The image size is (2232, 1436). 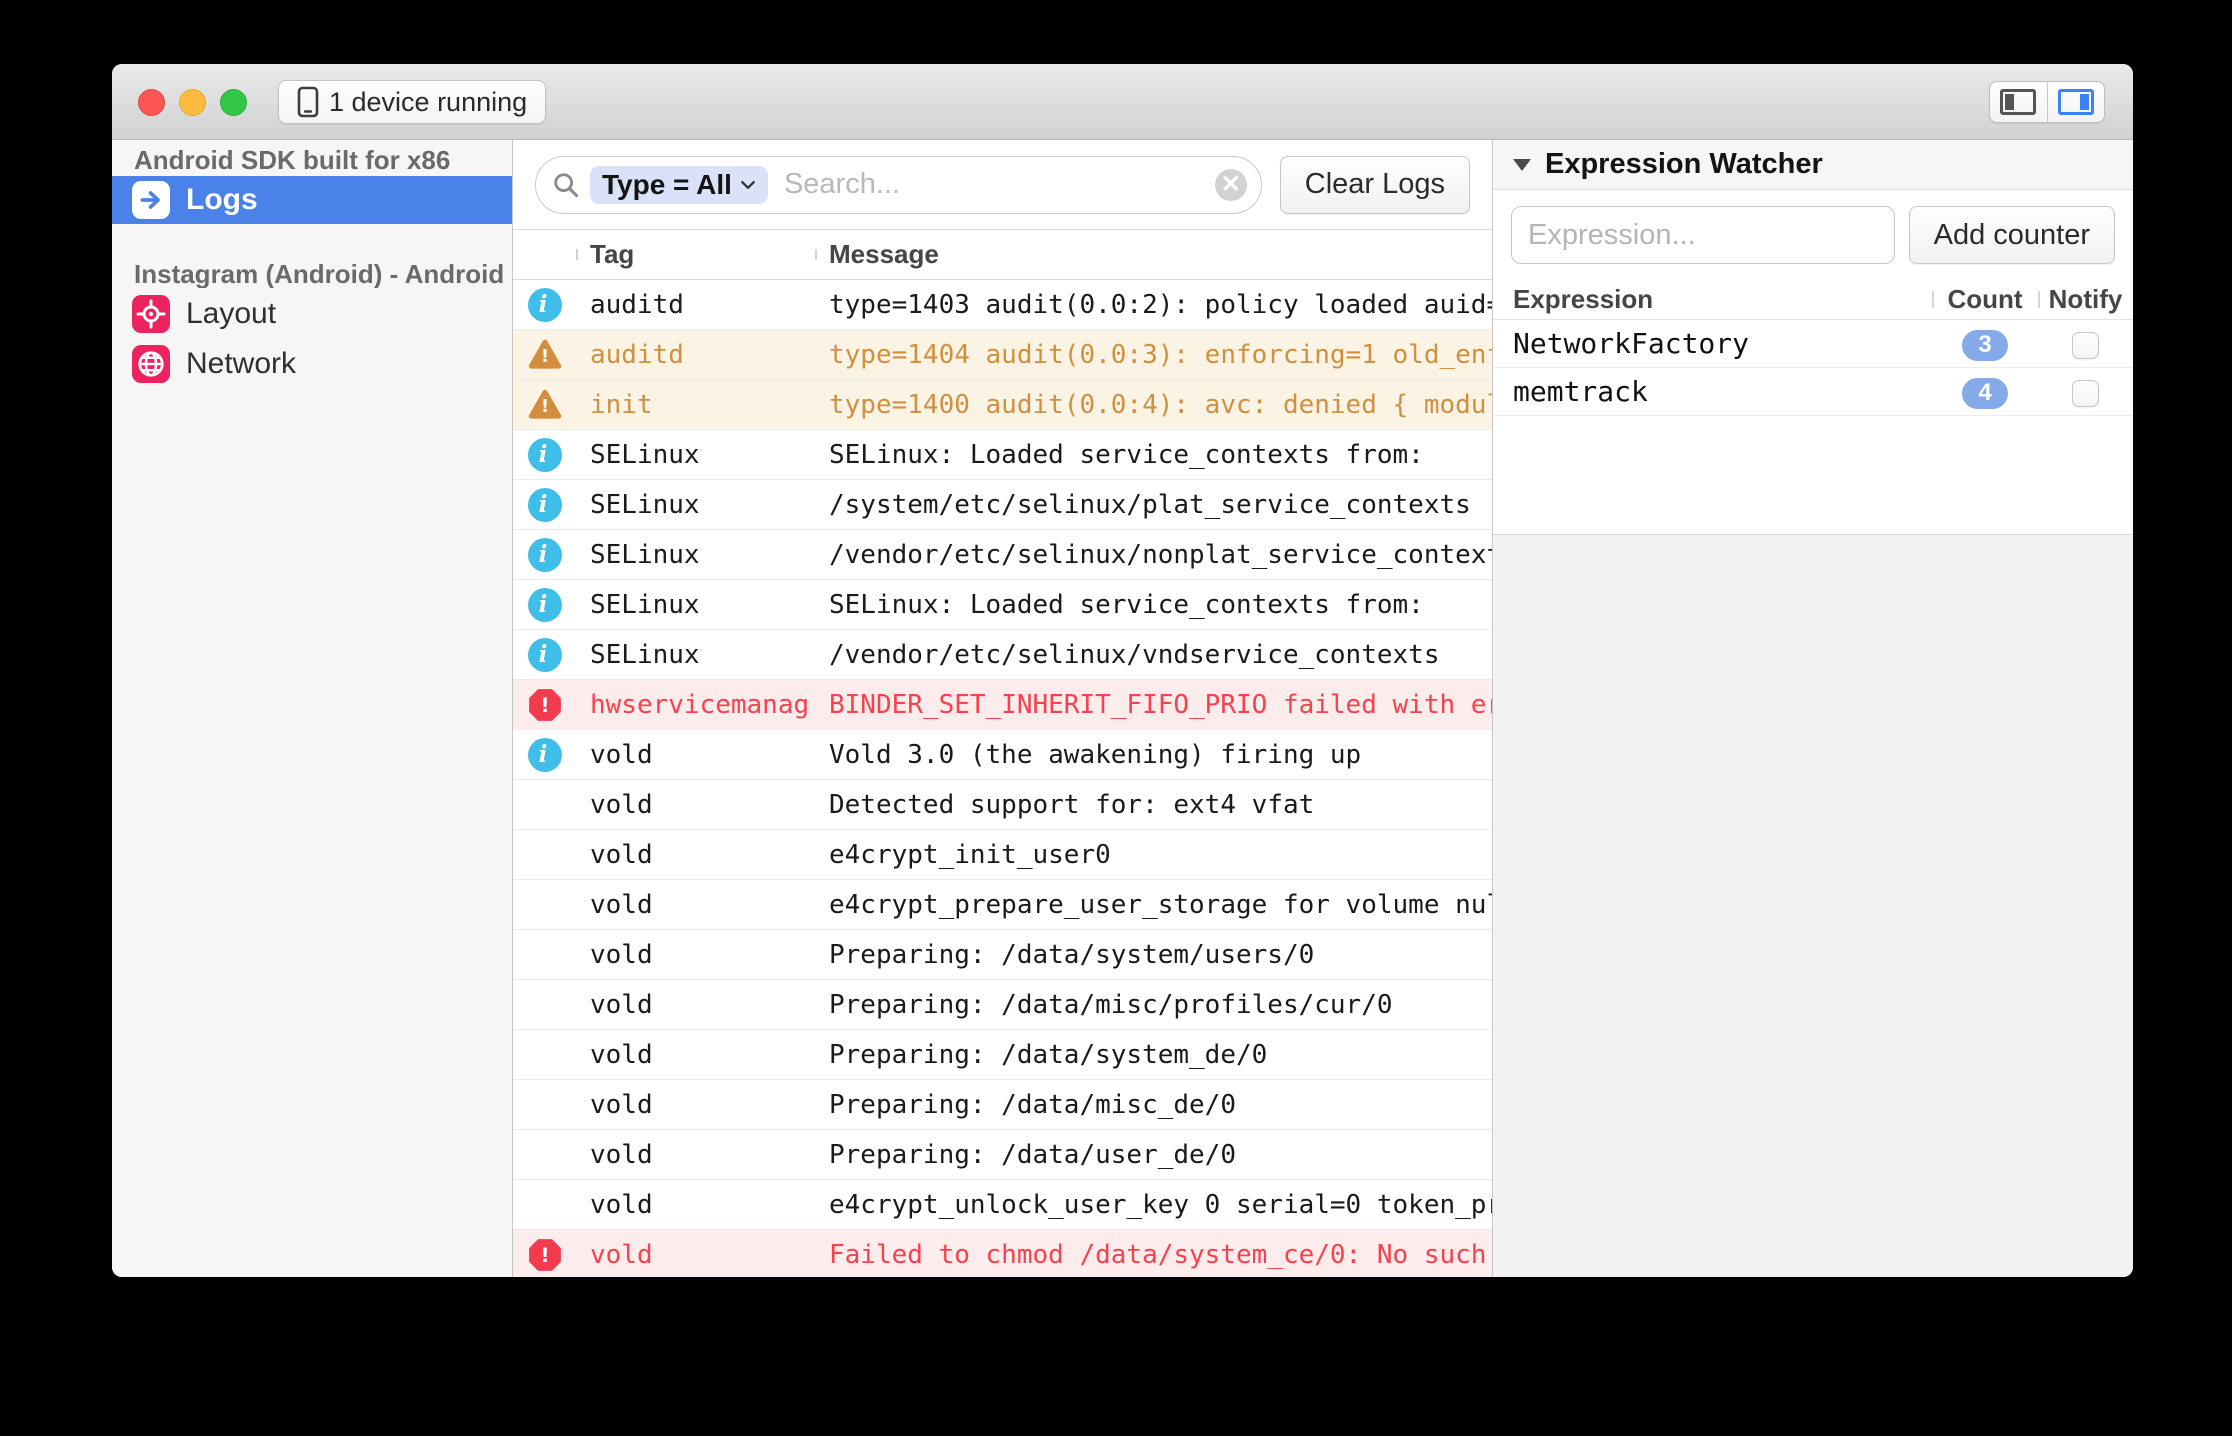 I want to click on watcher-expression: memtrack, so click(x=1580, y=391).